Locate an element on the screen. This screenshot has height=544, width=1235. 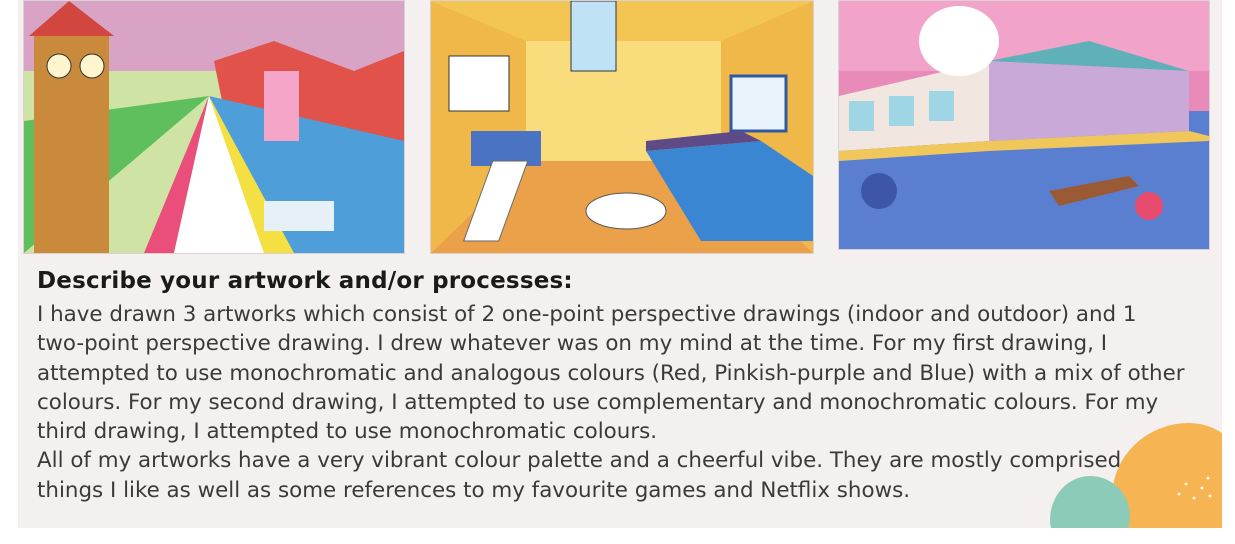
sparkle-dots-icon is located at coordinates (1194, 488).